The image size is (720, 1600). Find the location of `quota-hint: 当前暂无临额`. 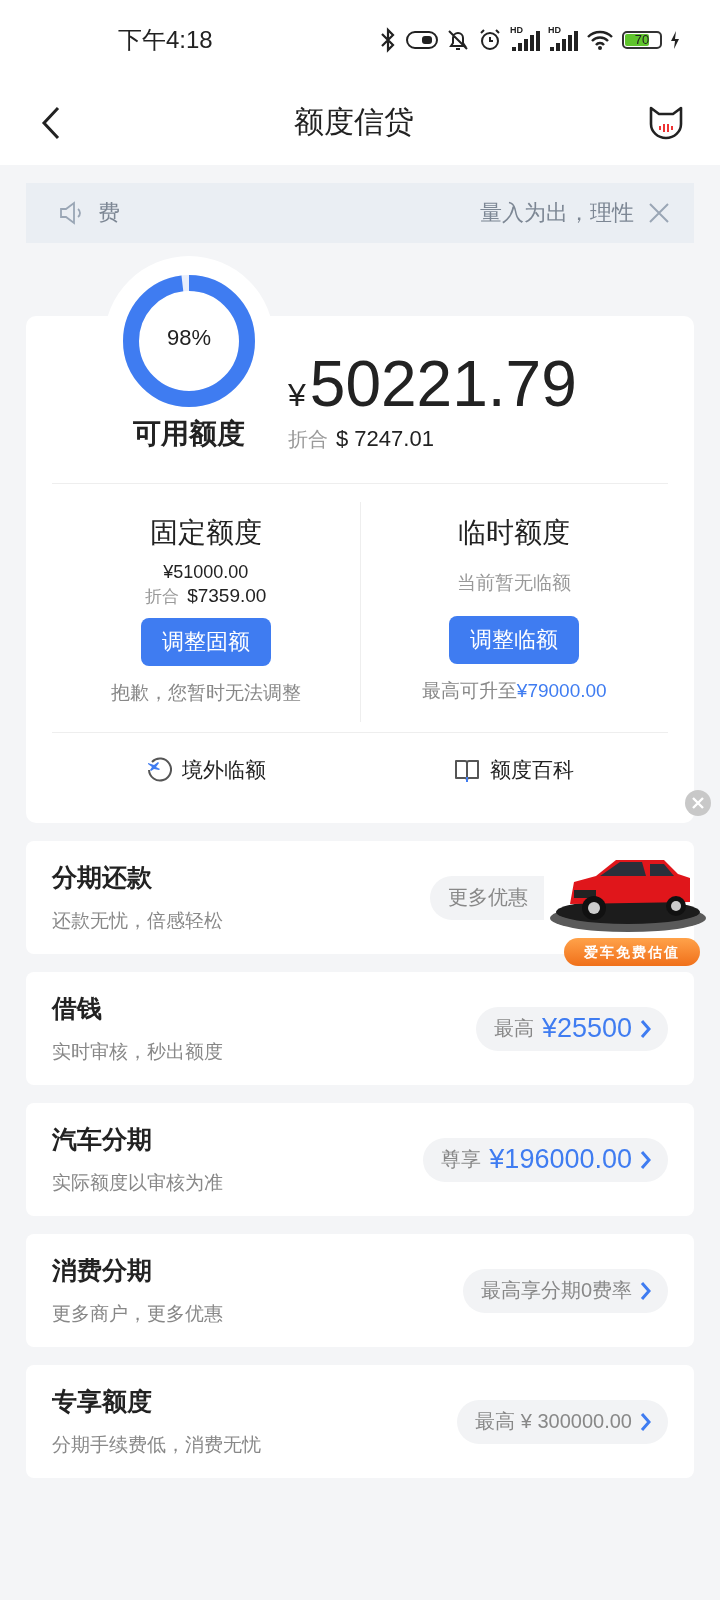

quota-hint: 当前暂无临额 is located at coordinates (514, 583).